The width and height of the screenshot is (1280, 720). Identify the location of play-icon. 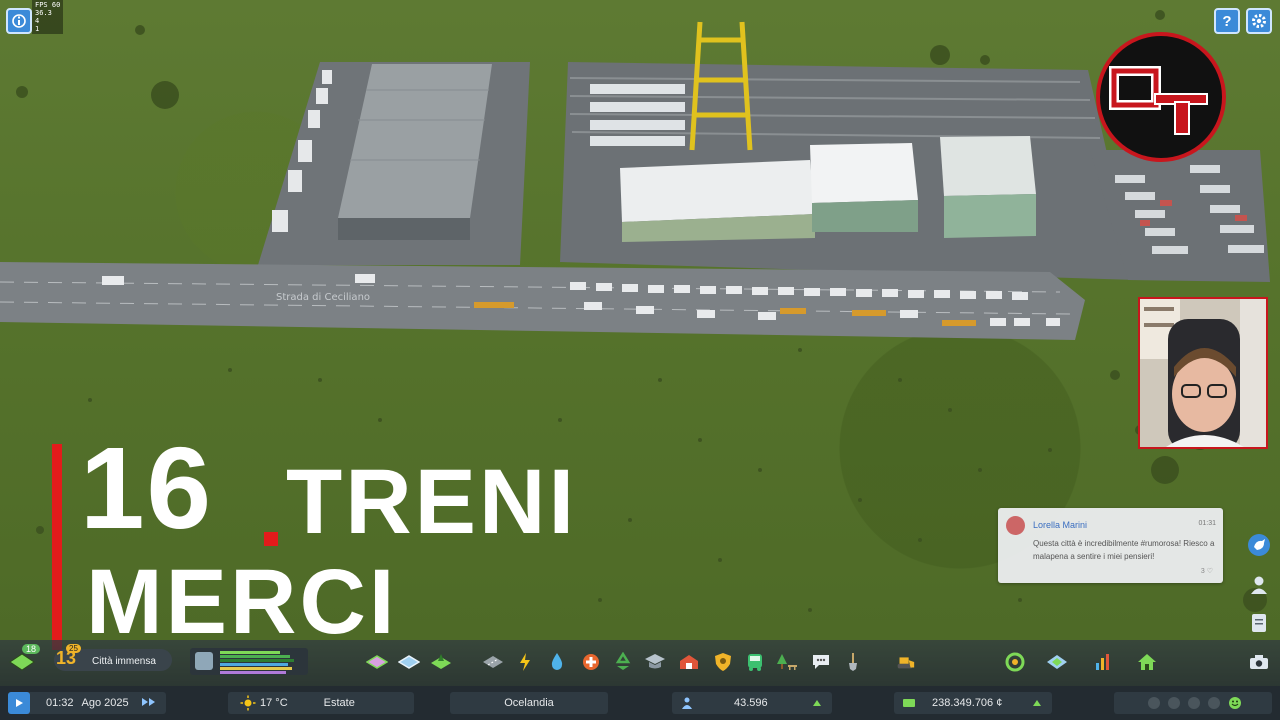
(19, 703).